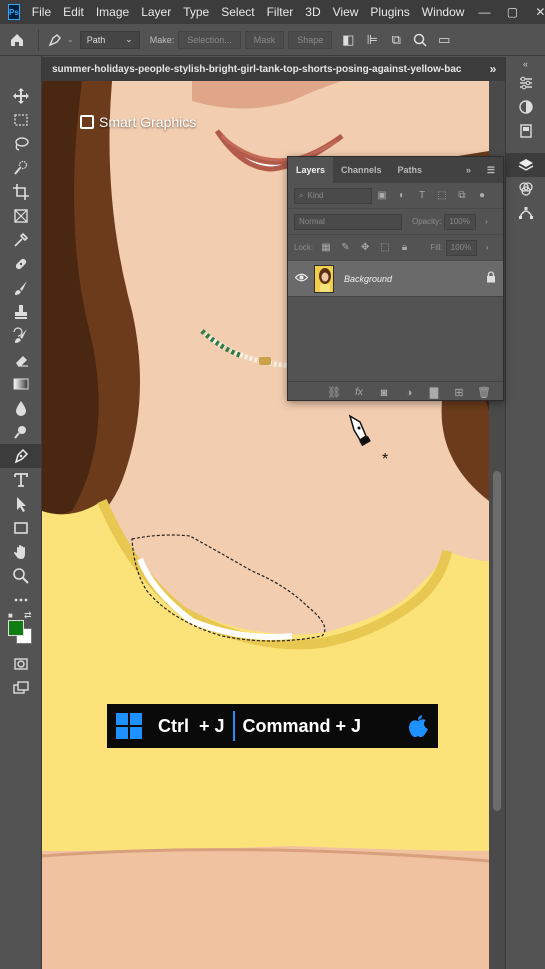  Describe the element at coordinates (196, 12) in the screenshot. I see `menu-type: Type` at that location.